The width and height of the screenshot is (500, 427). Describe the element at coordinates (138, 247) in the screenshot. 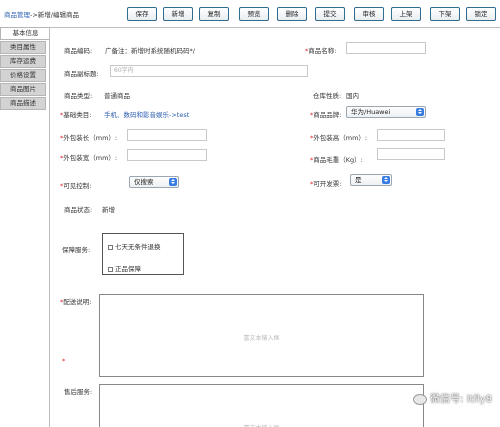

I see `guarantee-option-7day-label: 七天无条件退换` at that location.